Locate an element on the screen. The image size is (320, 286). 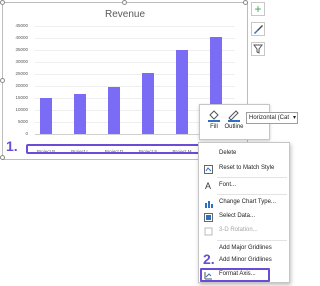
fill-label: Fill is located at coordinates (214, 127).